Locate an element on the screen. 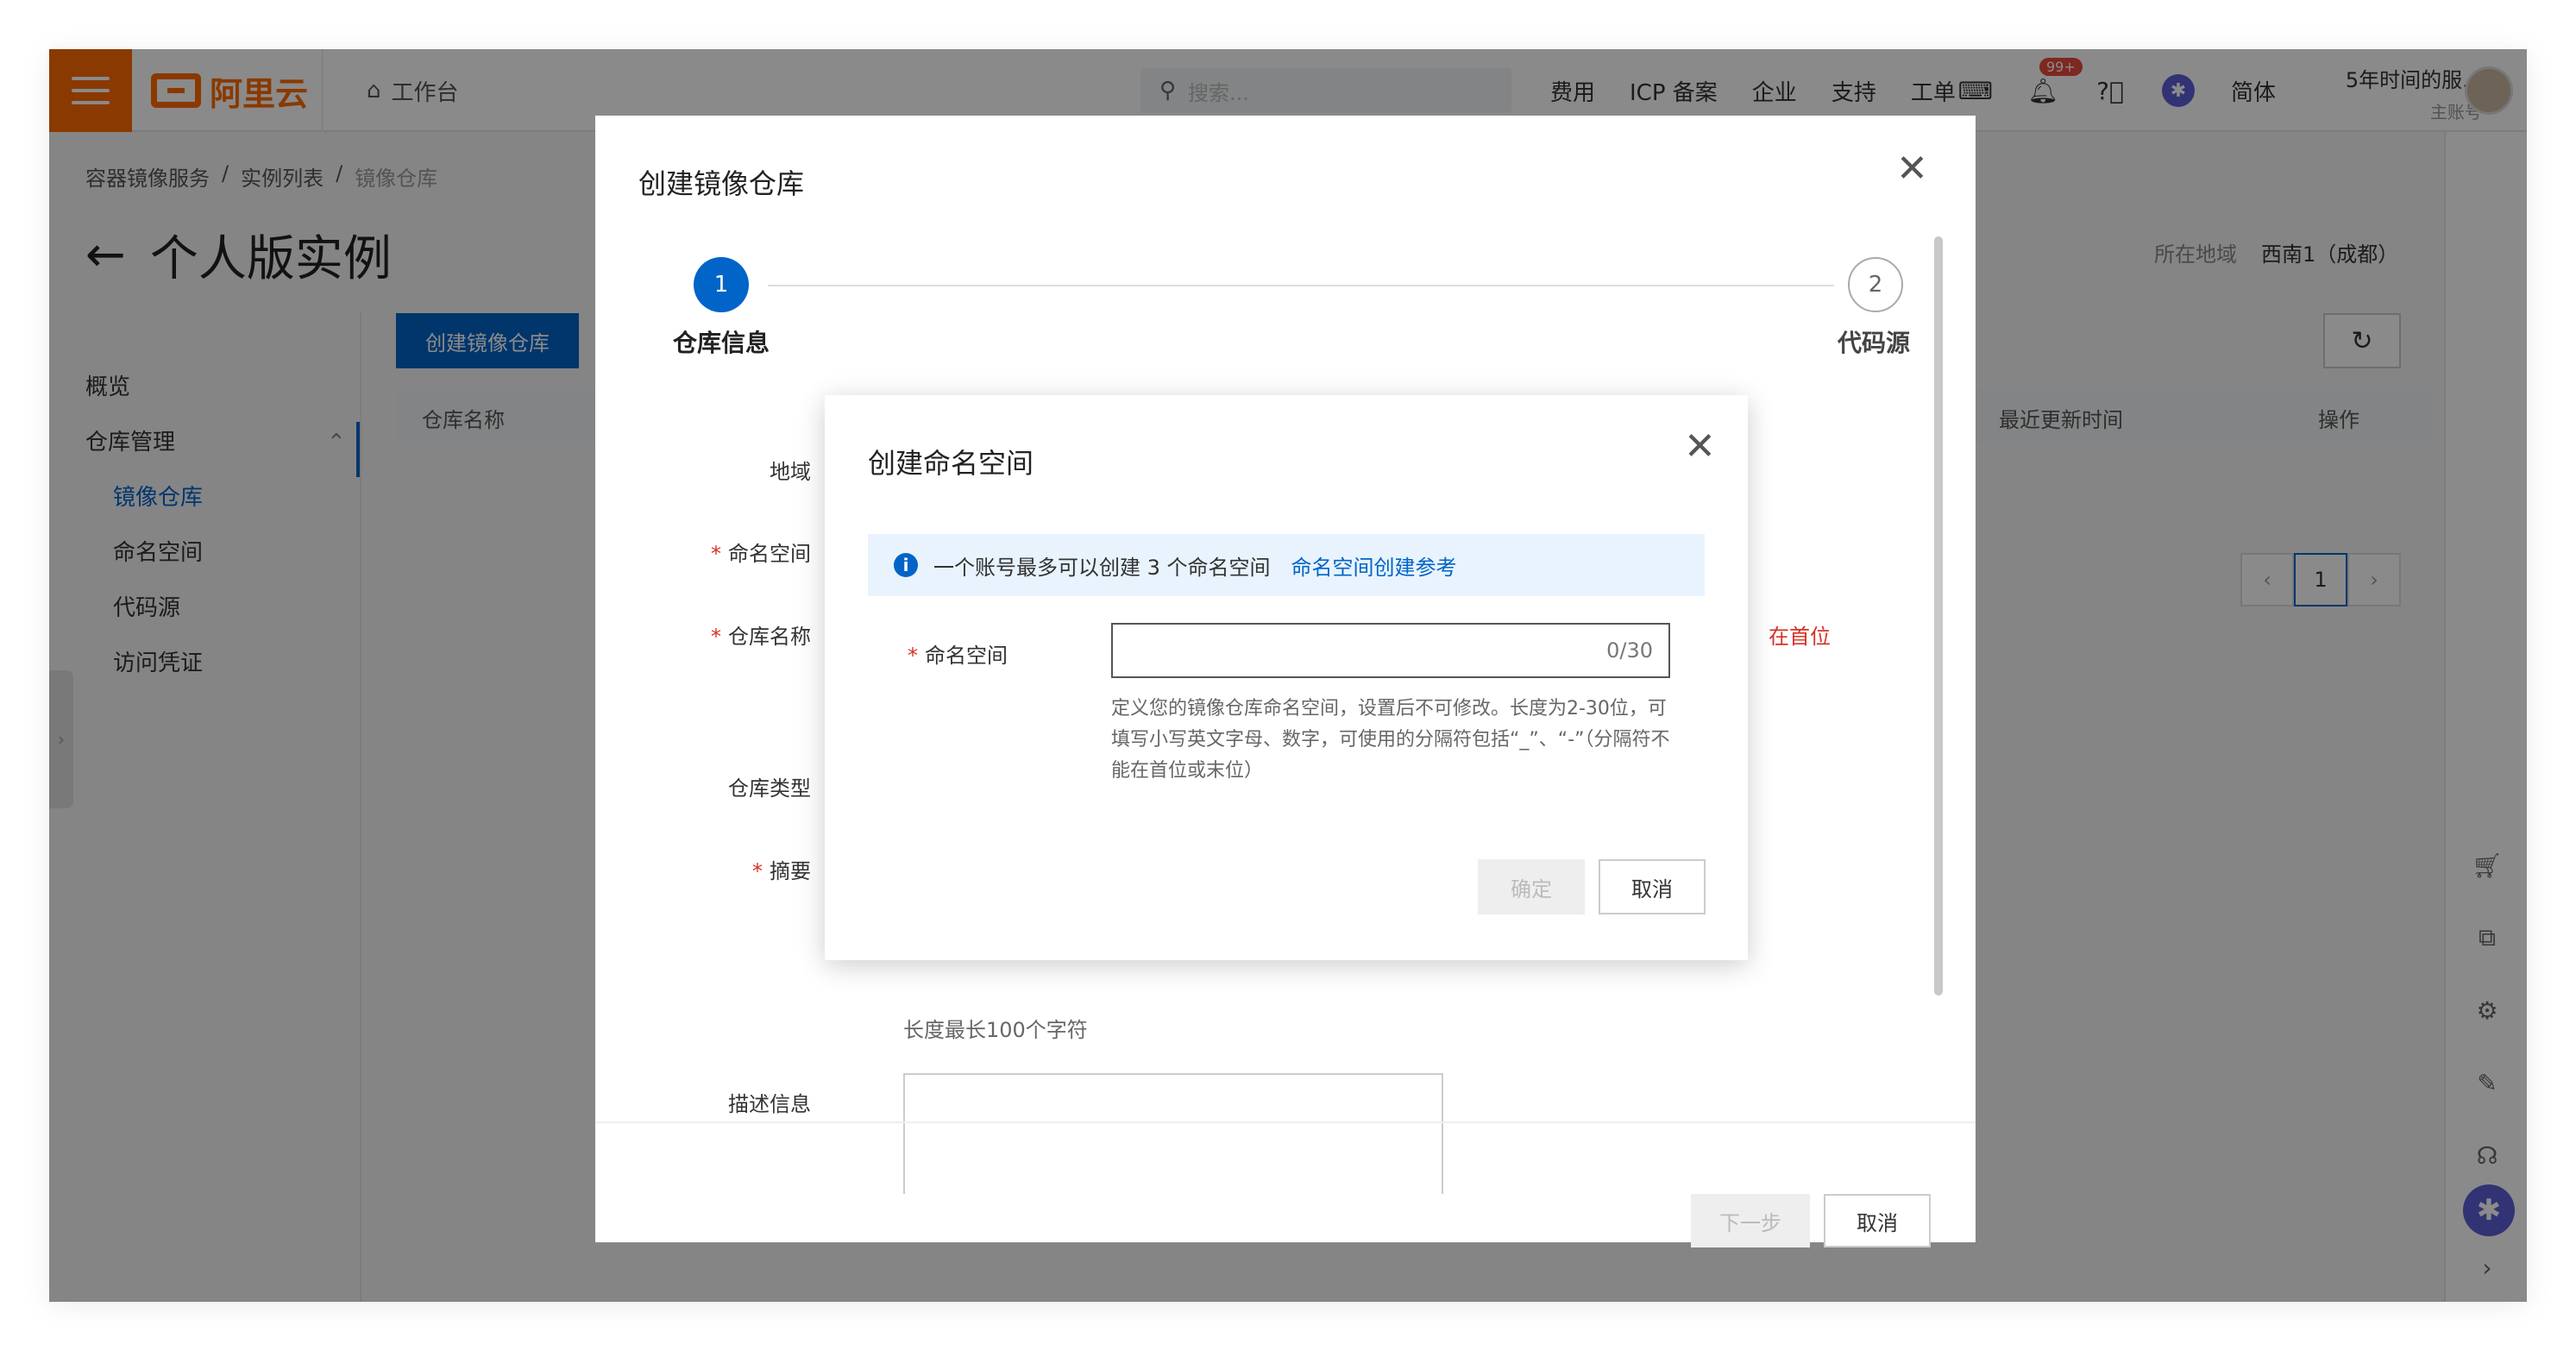 The height and width of the screenshot is (1351, 2576). dialog-scrollbar is located at coordinates (1938, 616).